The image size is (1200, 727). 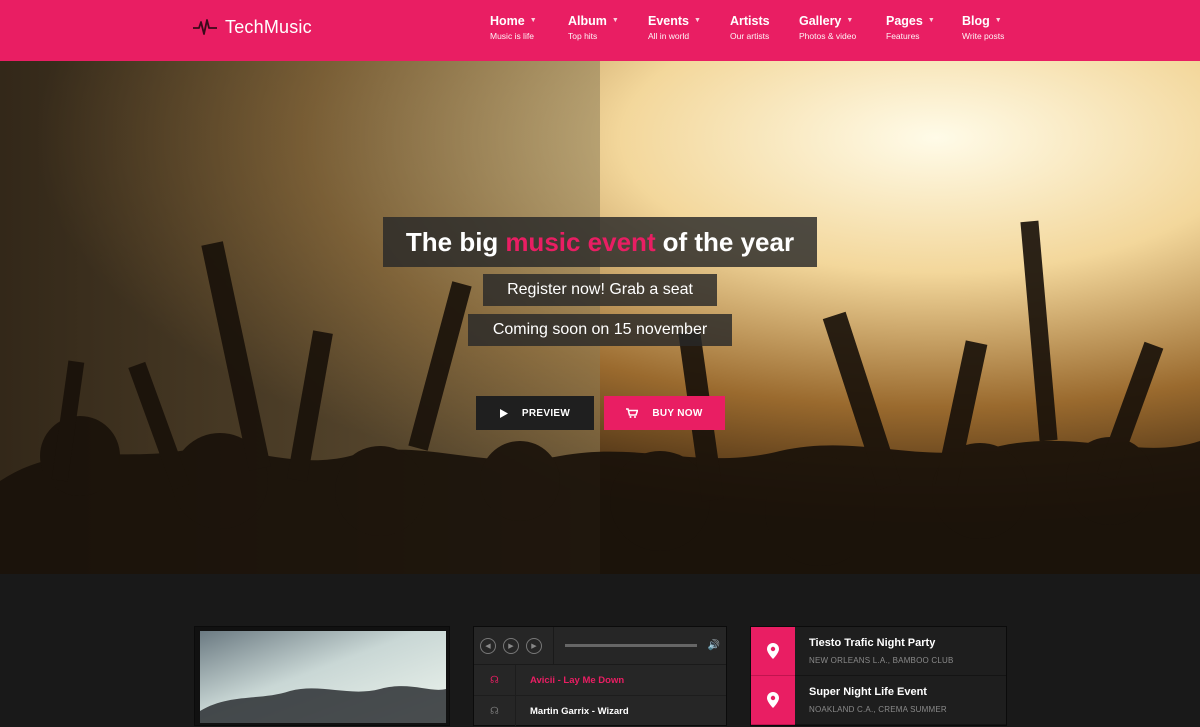 What do you see at coordinates (579, 711) in the screenshot?
I see `track-name: Martin Garrix - Wizard` at bounding box center [579, 711].